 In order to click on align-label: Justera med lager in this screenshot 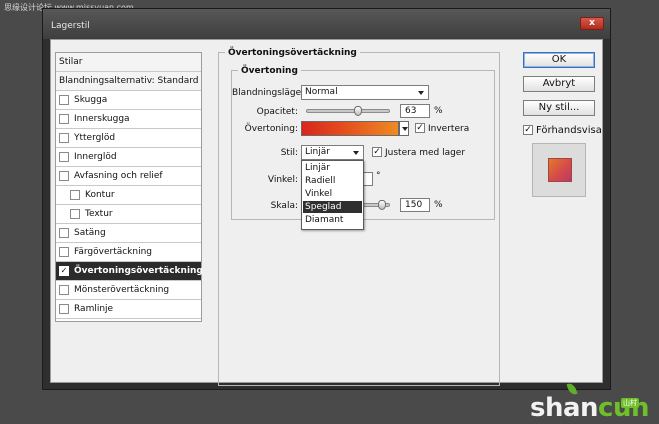, I will do `click(425, 153)`.